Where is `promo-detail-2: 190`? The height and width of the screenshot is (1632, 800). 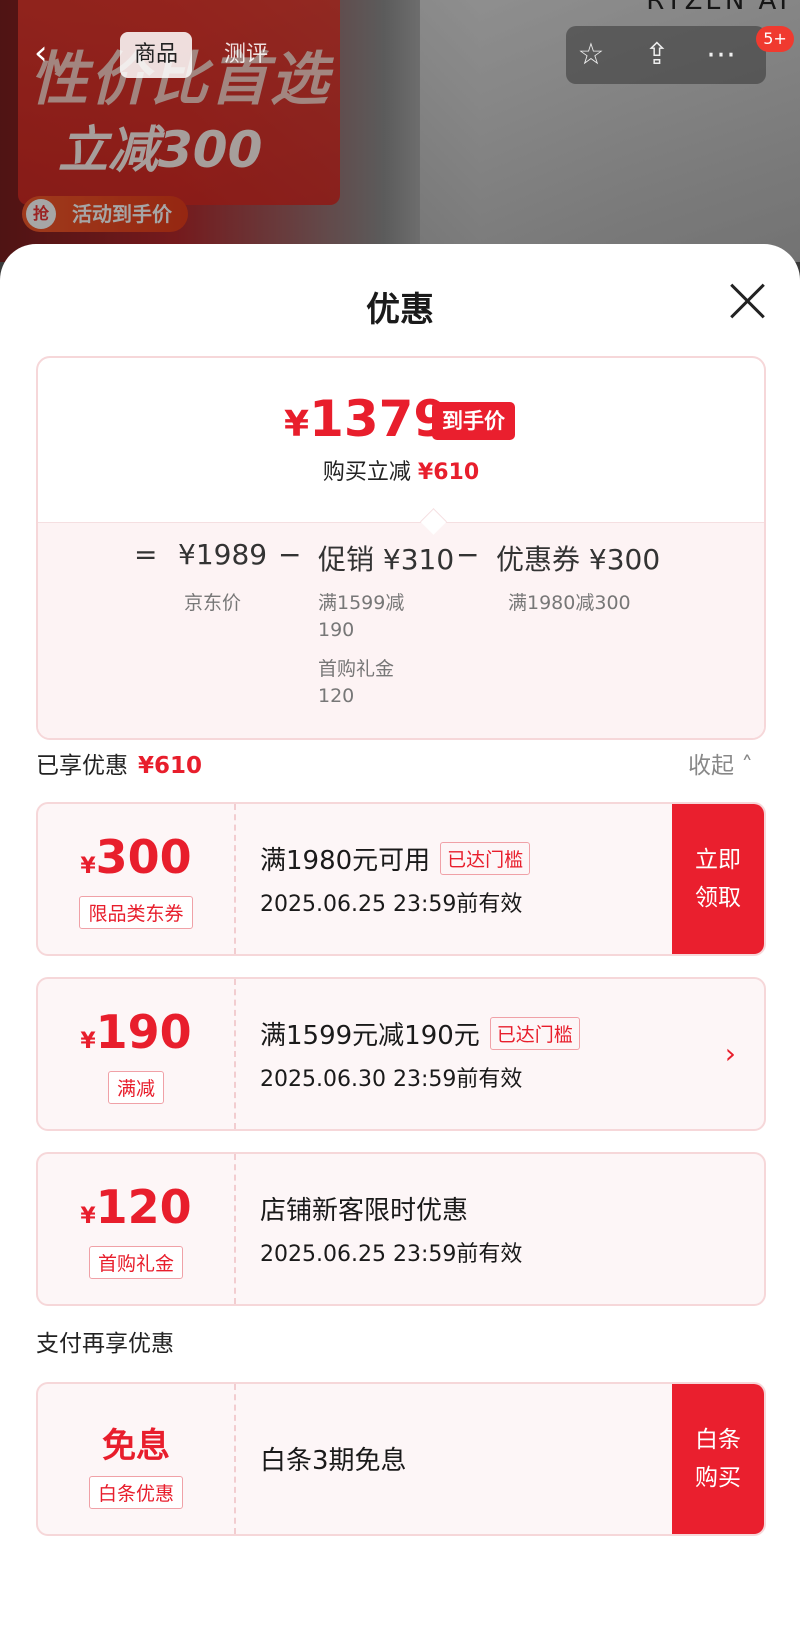
promo-detail-2: 190 is located at coordinates (336, 630).